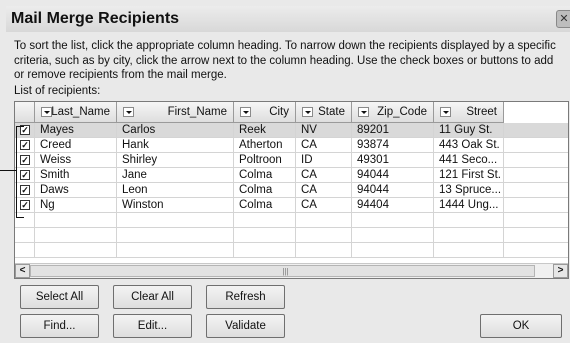 The width and height of the screenshot is (570, 343). Describe the element at coordinates (76, 190) in the screenshot. I see `table-cell: Daws` at that location.